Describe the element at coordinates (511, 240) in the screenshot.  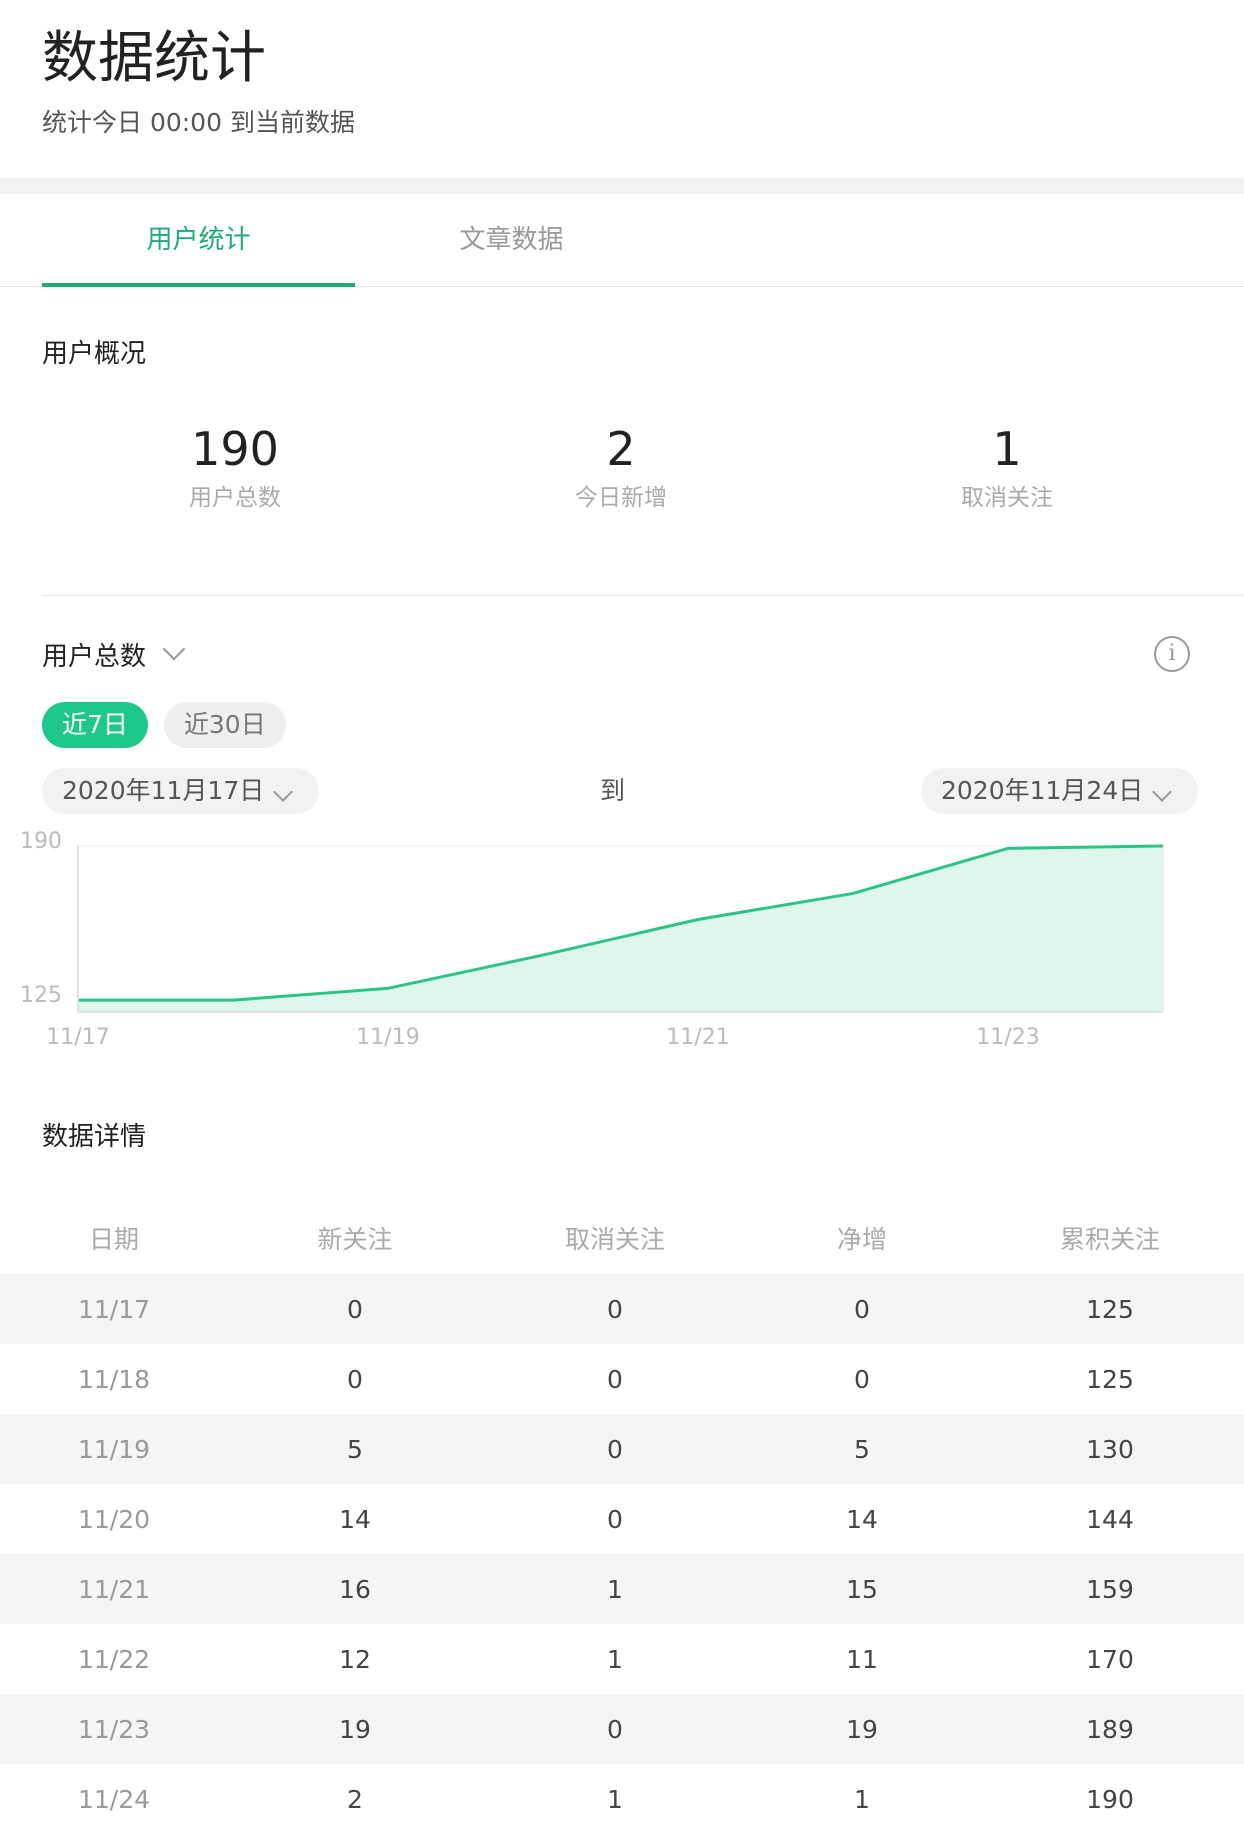
I see `tab-article-data: 文章数据` at that location.